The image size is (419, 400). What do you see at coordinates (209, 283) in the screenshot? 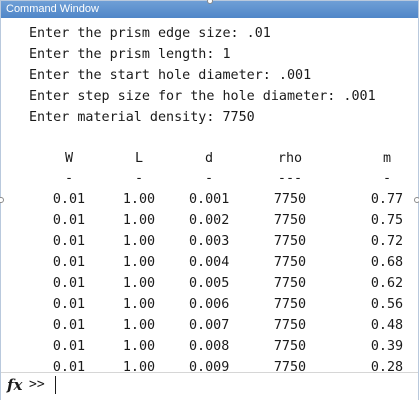
I see `cell-d: 0.005` at bounding box center [209, 283].